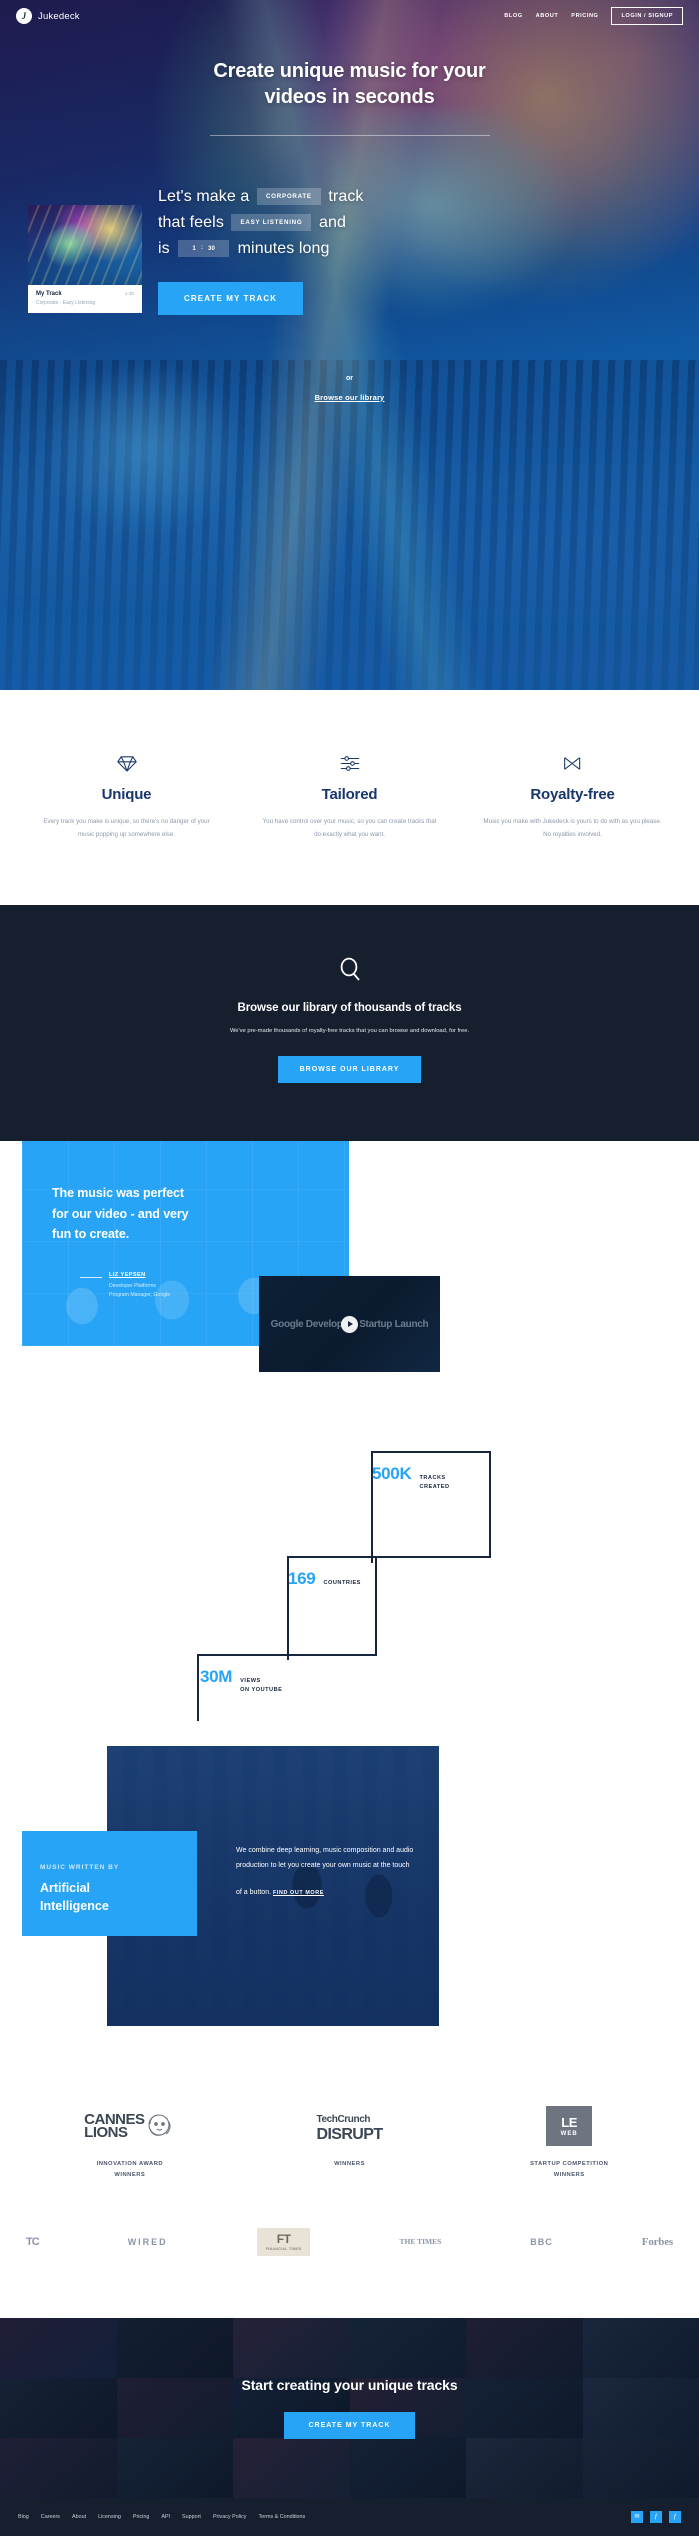 The height and width of the screenshot is (2536, 699). I want to click on feature-title: Unique, so click(126, 794).